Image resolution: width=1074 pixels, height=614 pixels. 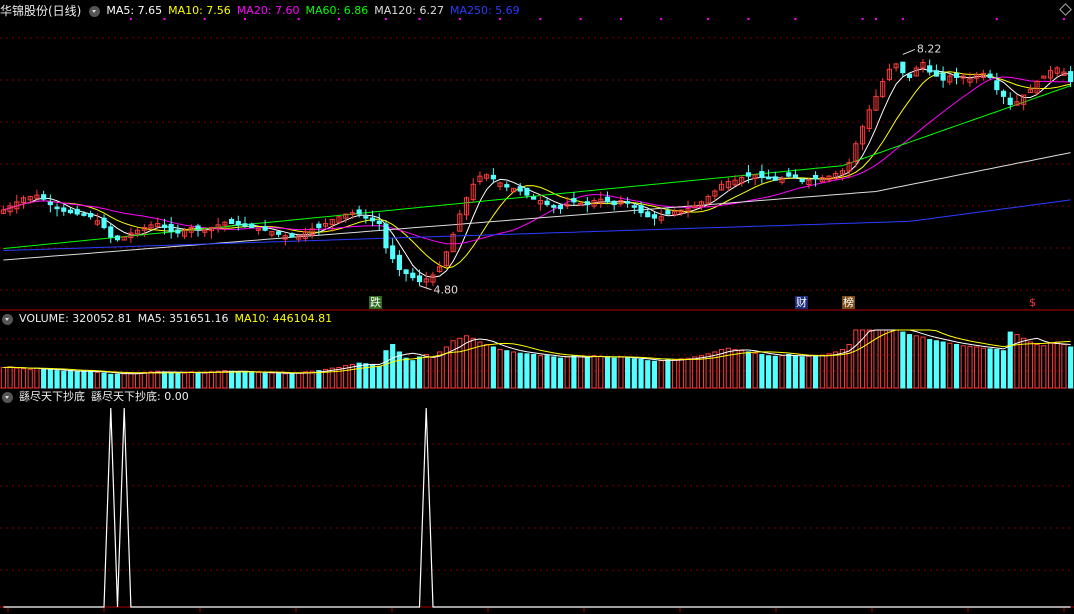 What do you see at coordinates (848, 302) in the screenshot?
I see `tag-bang: 榜` at bounding box center [848, 302].